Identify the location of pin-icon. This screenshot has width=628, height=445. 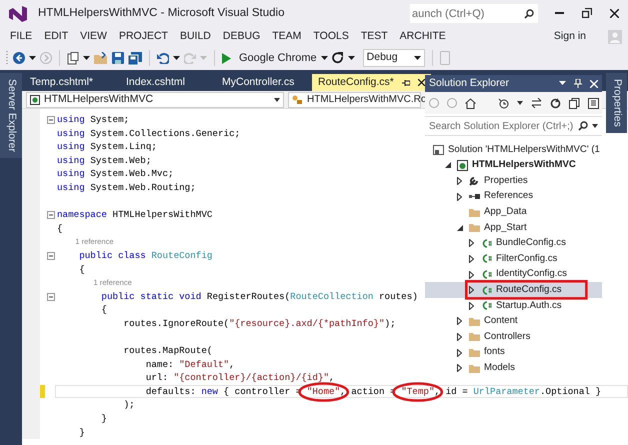
(406, 82).